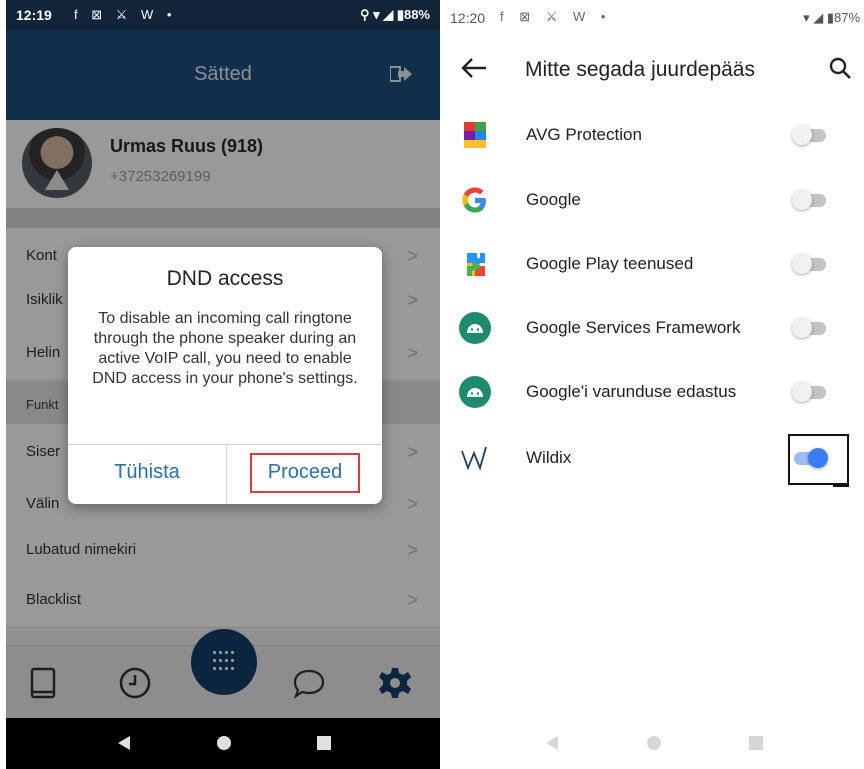 This screenshot has height=769, width=864. Describe the element at coordinates (474, 200) in the screenshot. I see `google-icon` at that location.